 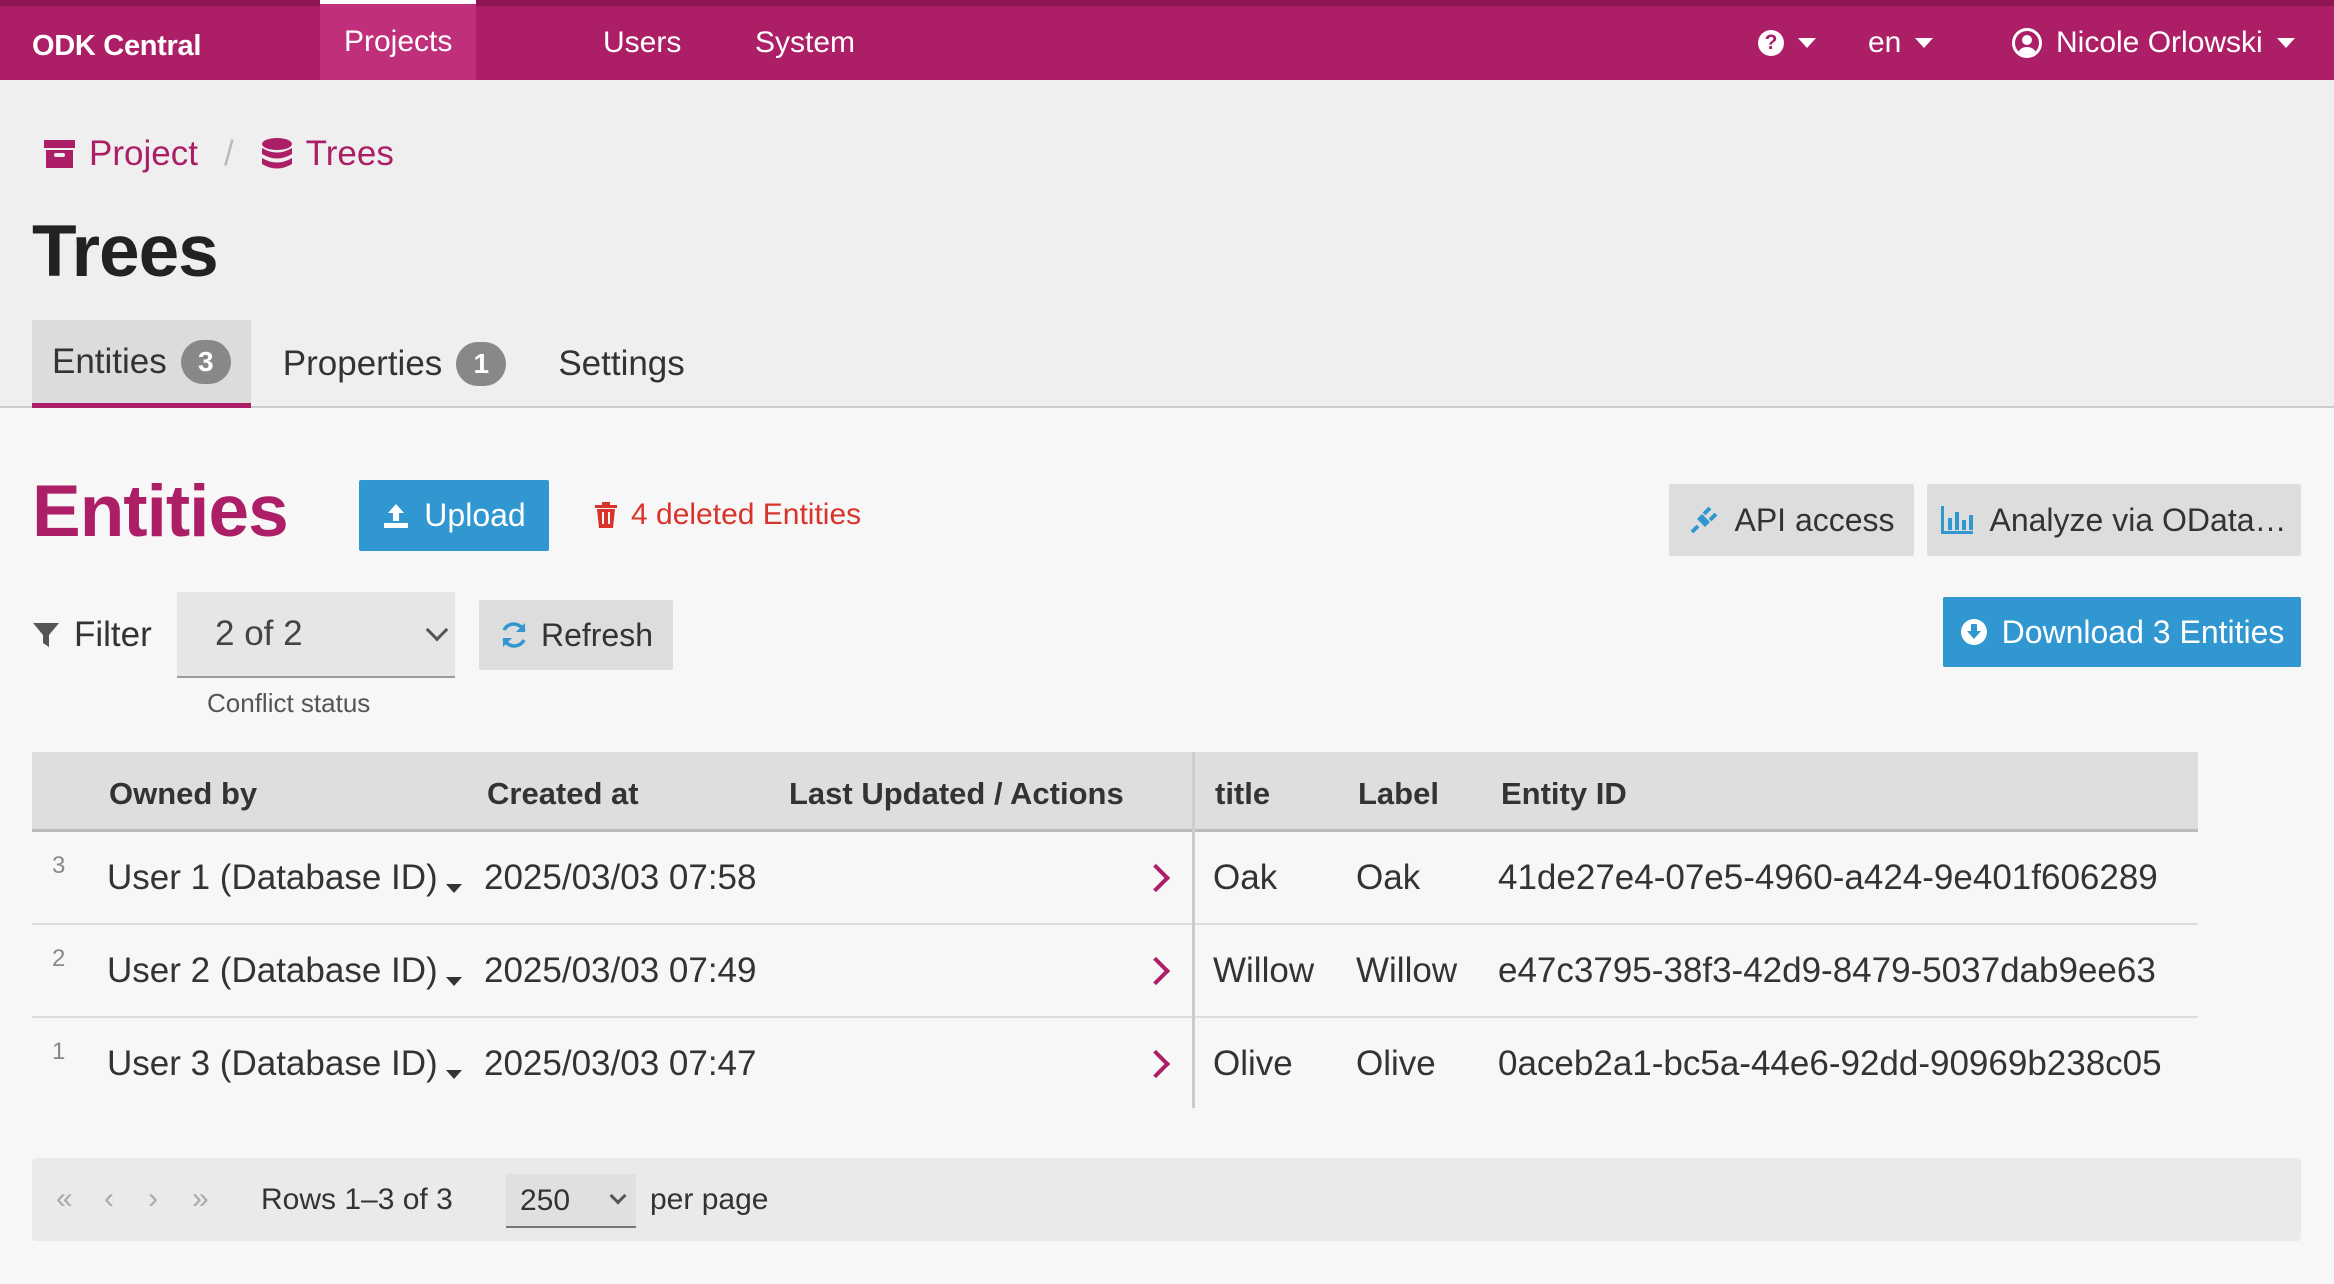 I want to click on column-header-created: Created at, so click(x=563, y=793).